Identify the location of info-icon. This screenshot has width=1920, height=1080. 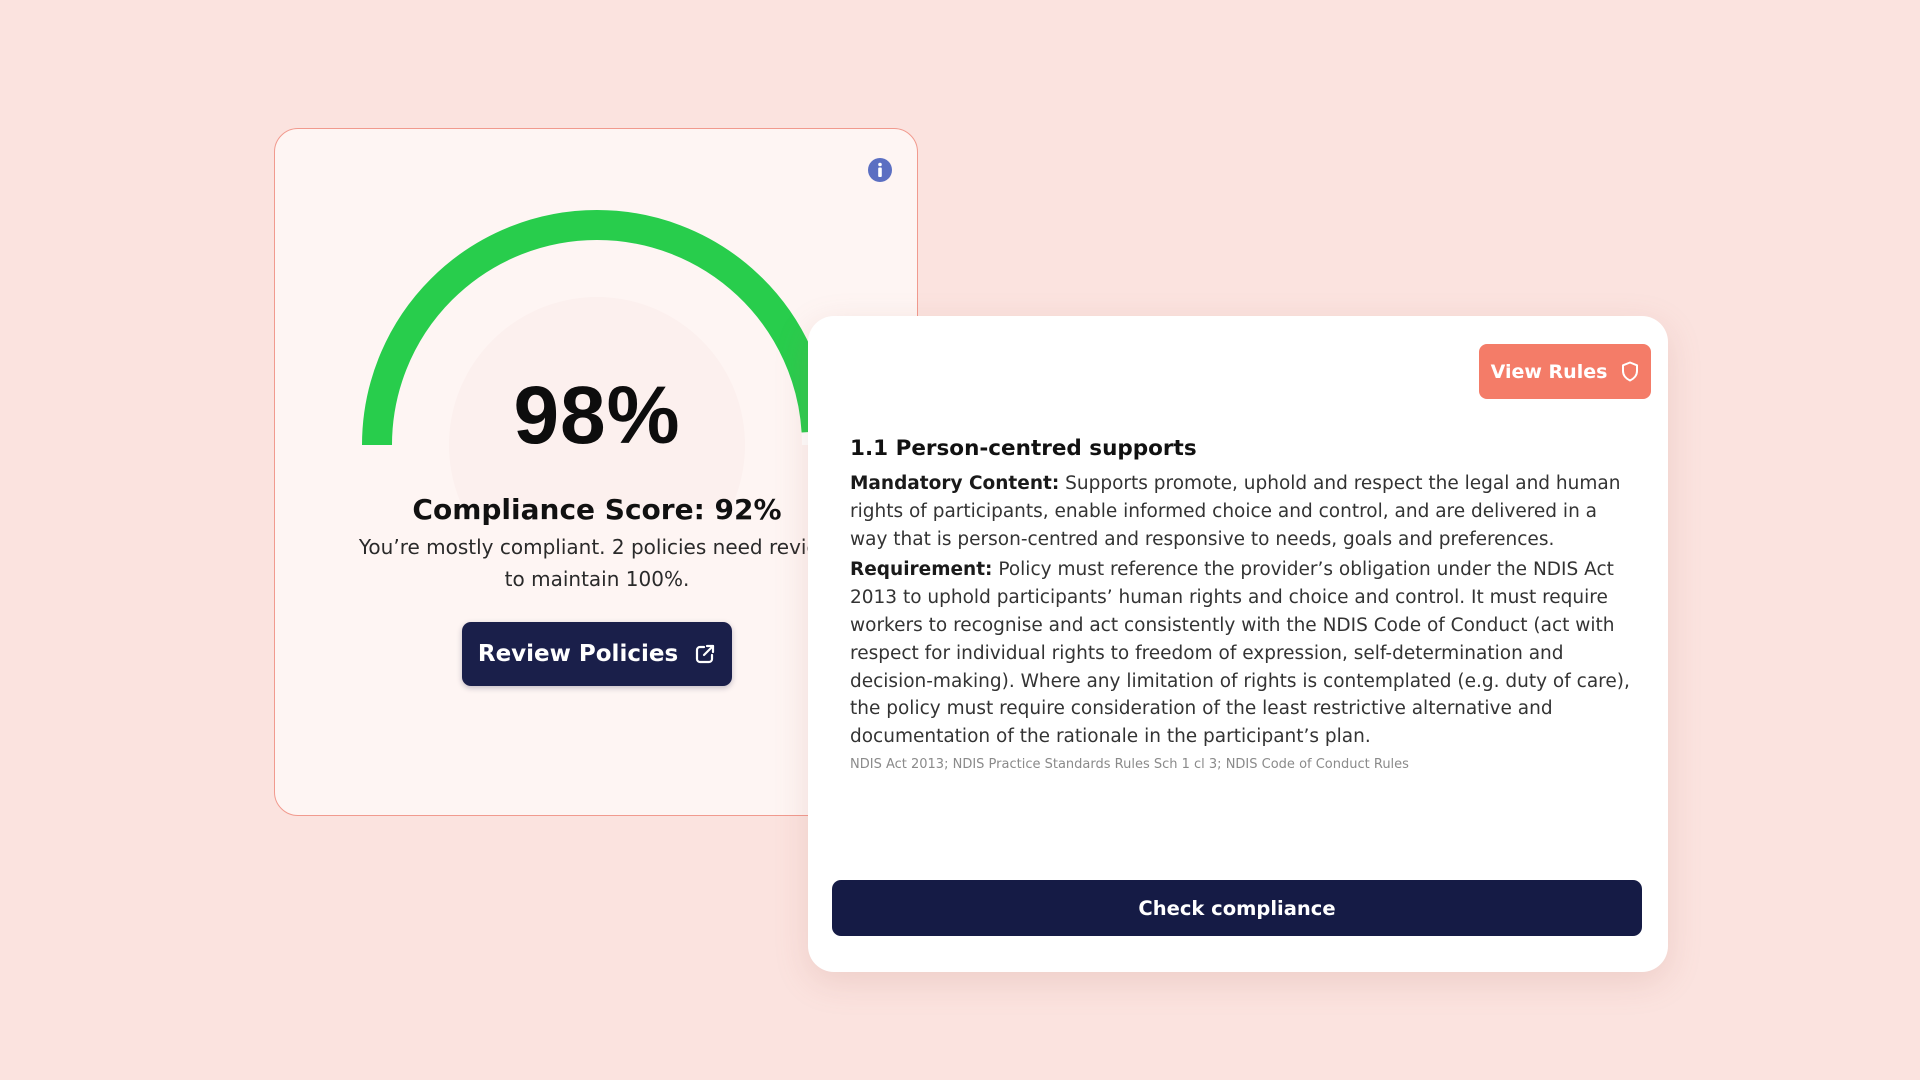
(880, 170).